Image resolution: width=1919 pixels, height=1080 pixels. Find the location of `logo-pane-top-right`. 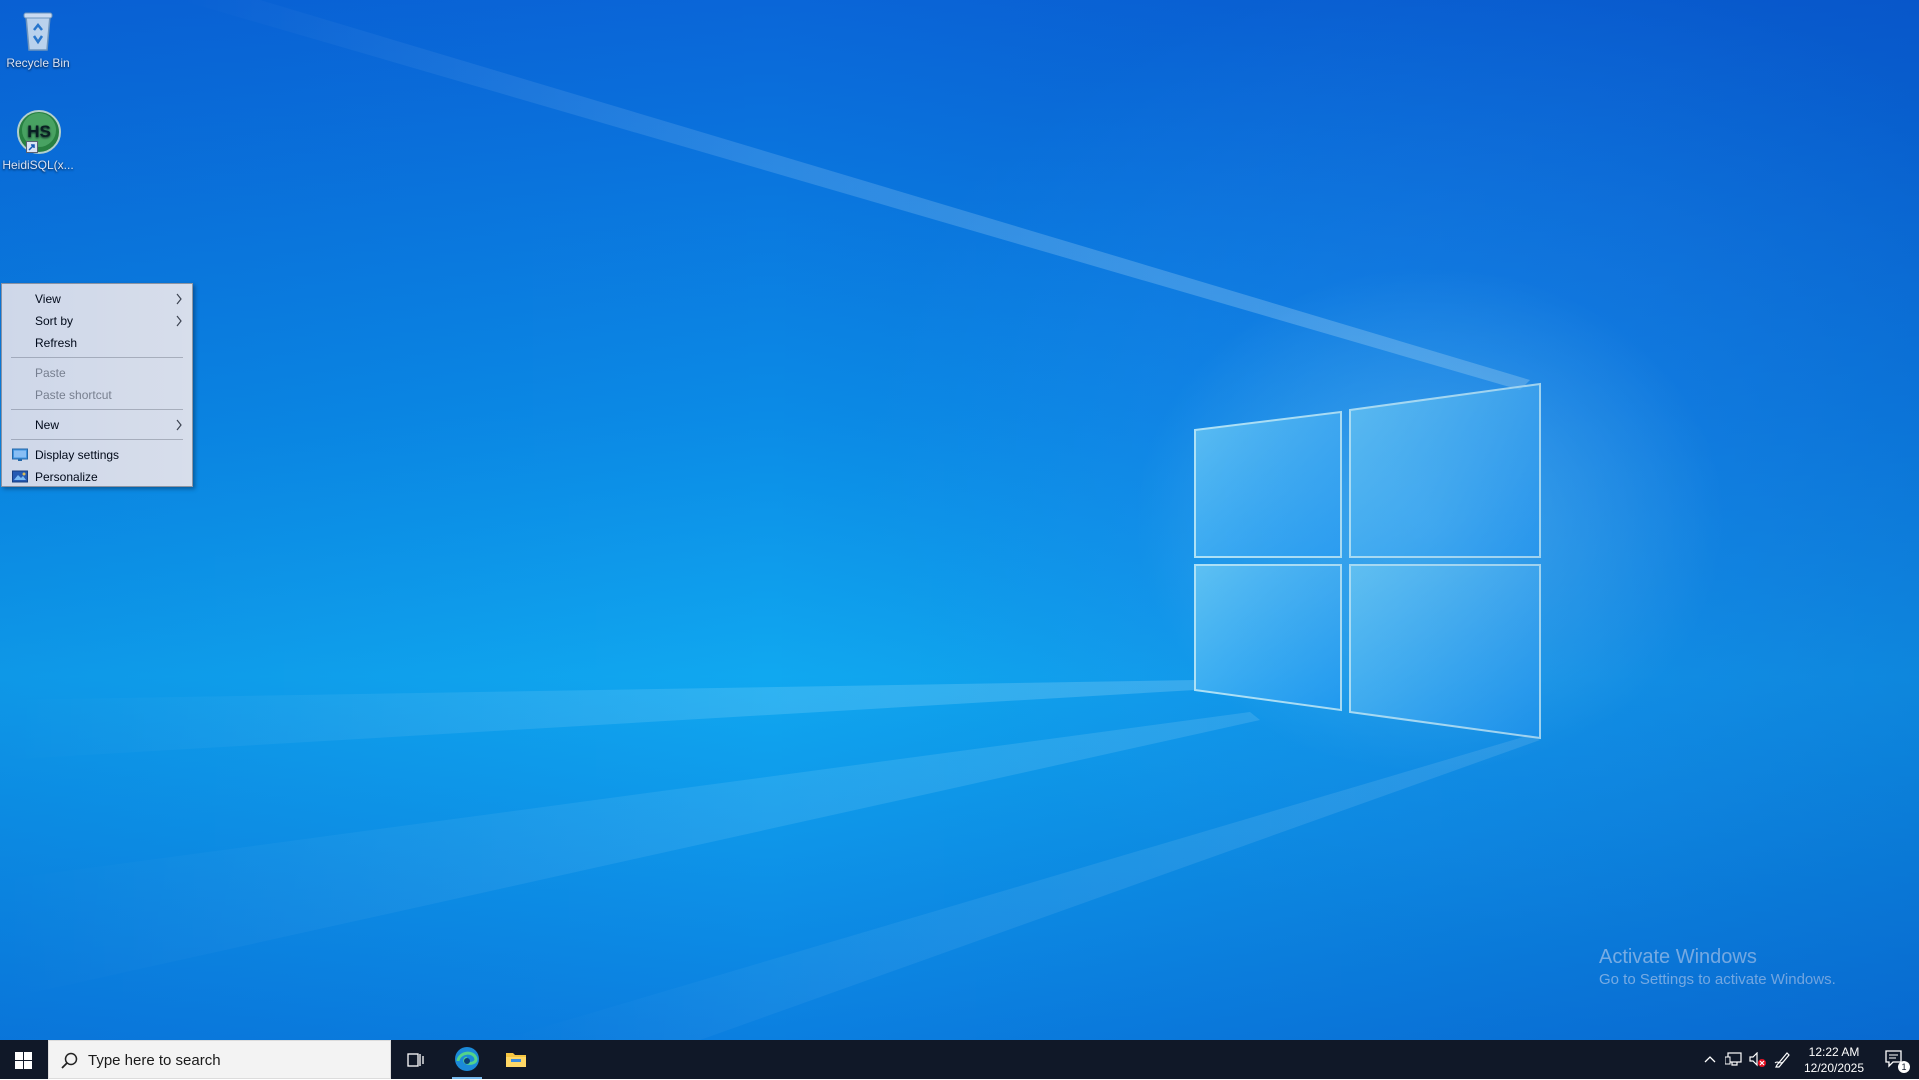

logo-pane-top-right is located at coordinates (1445, 470).